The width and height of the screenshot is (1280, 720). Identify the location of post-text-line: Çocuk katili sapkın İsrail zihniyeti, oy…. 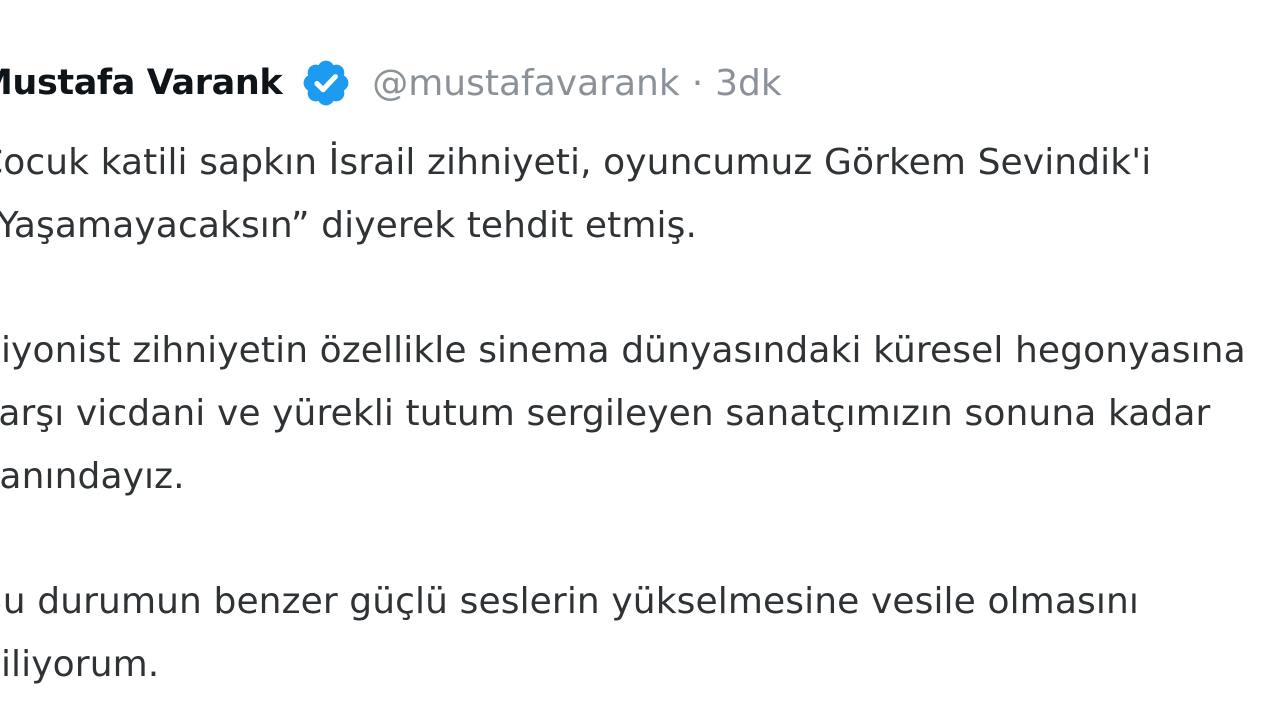
(576, 162).